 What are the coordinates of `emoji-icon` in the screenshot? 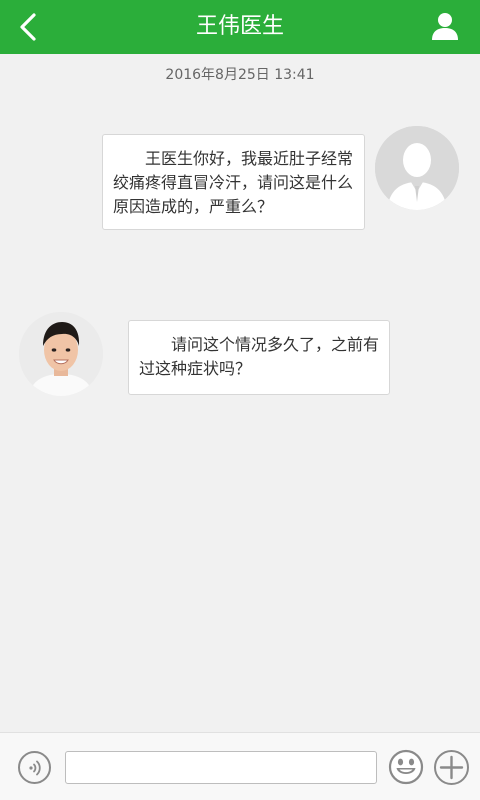 It's located at (406, 767).